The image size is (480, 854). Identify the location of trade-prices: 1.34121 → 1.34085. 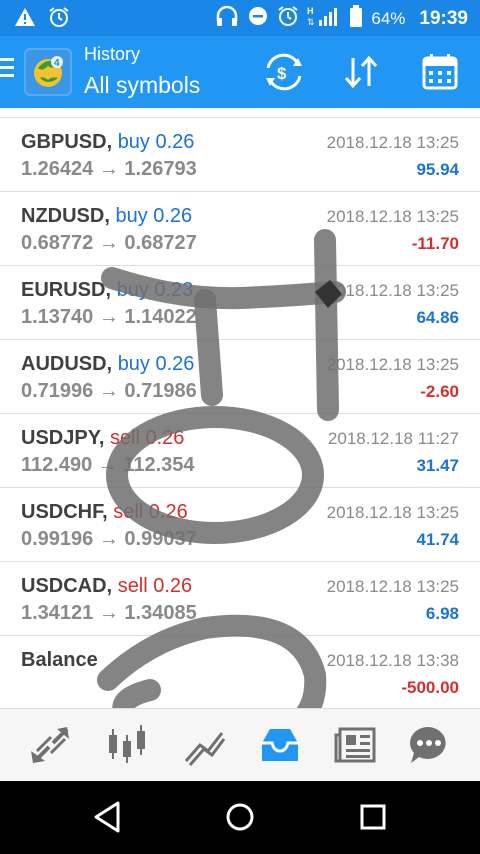
(109, 613).